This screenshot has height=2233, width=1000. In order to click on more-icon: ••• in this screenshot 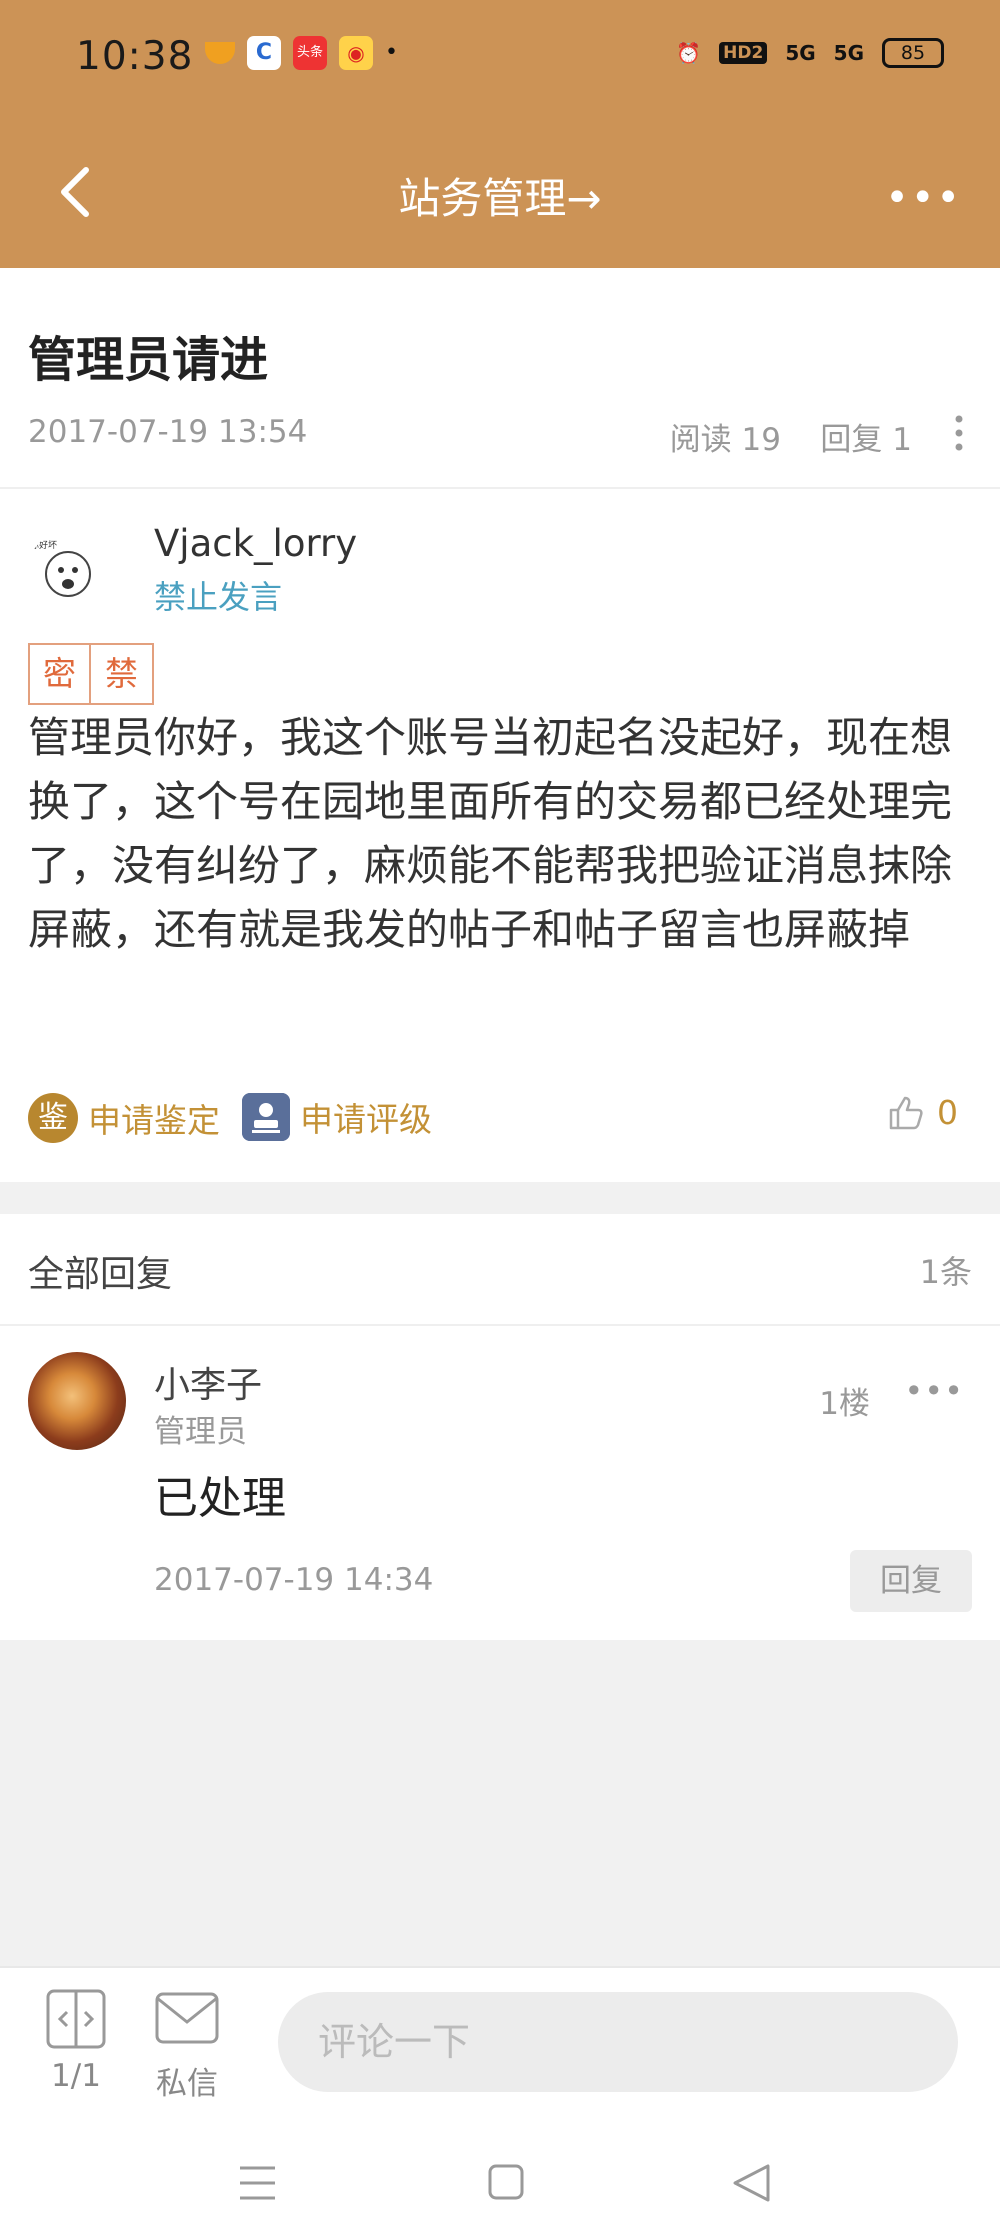, I will do `click(923, 198)`.